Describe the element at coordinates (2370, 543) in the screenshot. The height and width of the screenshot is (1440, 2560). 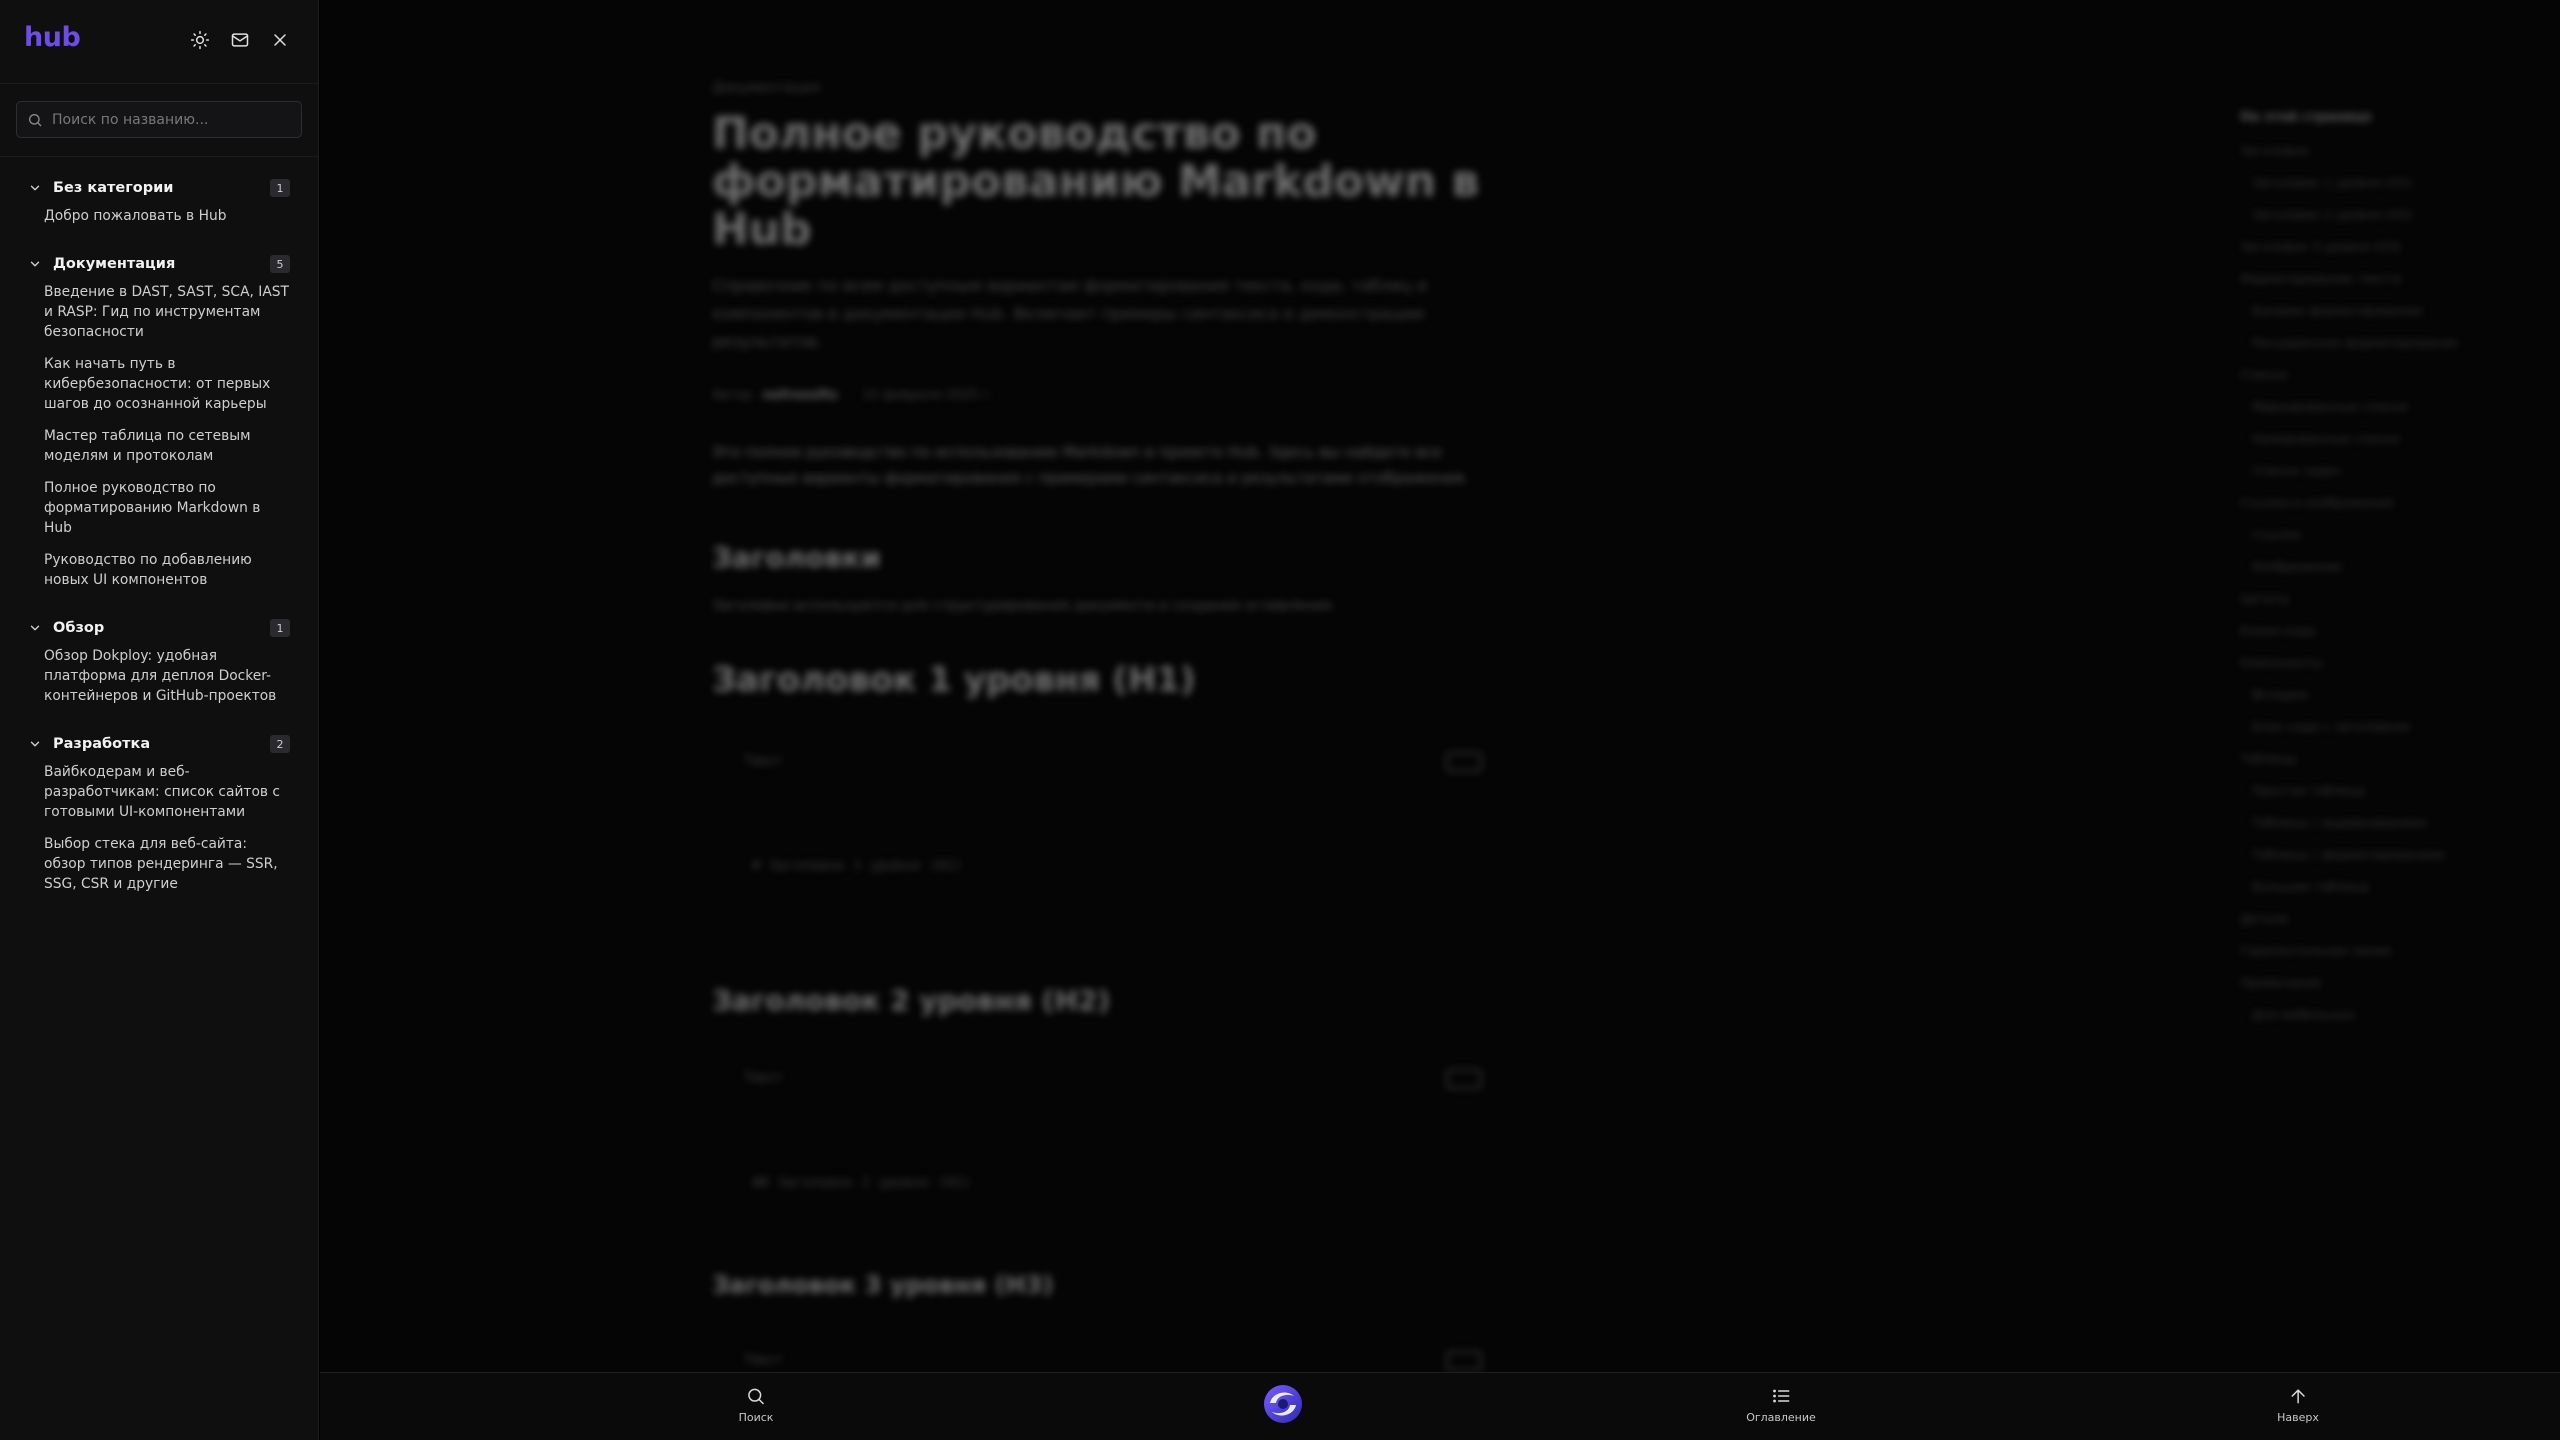
I see `toc-item: Ссылки` at that location.